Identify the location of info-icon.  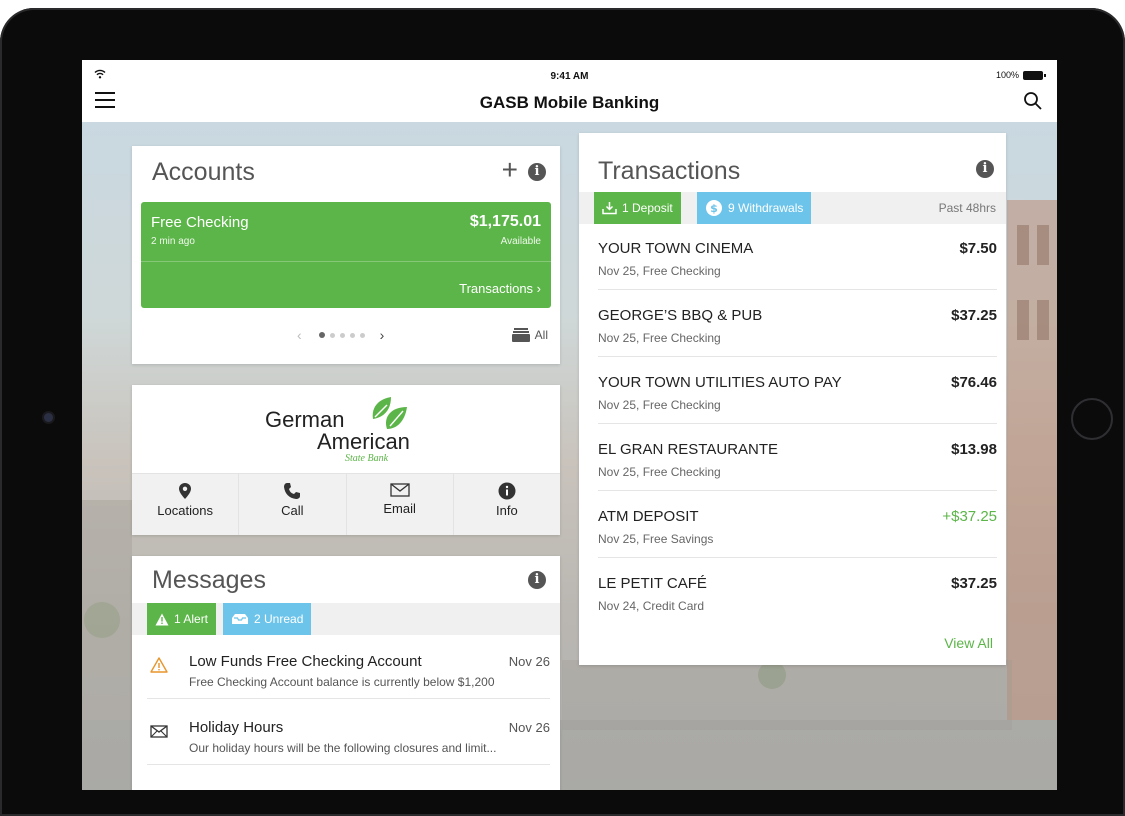
(507, 491).